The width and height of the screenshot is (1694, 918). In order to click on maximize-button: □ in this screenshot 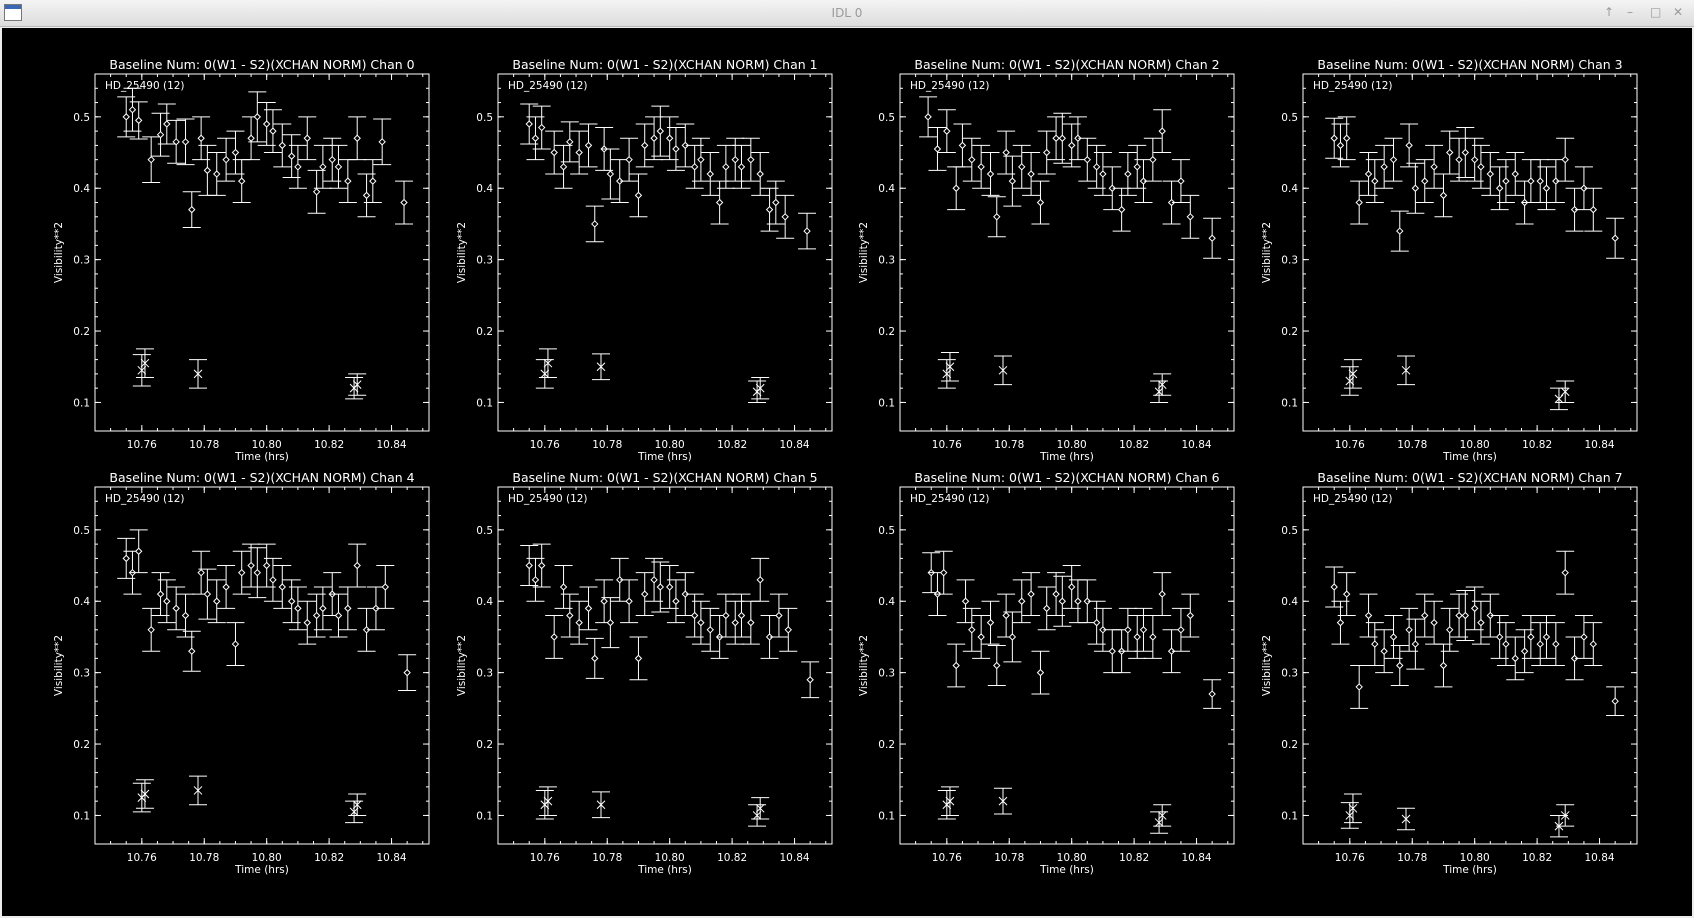, I will do `click(1655, 12)`.